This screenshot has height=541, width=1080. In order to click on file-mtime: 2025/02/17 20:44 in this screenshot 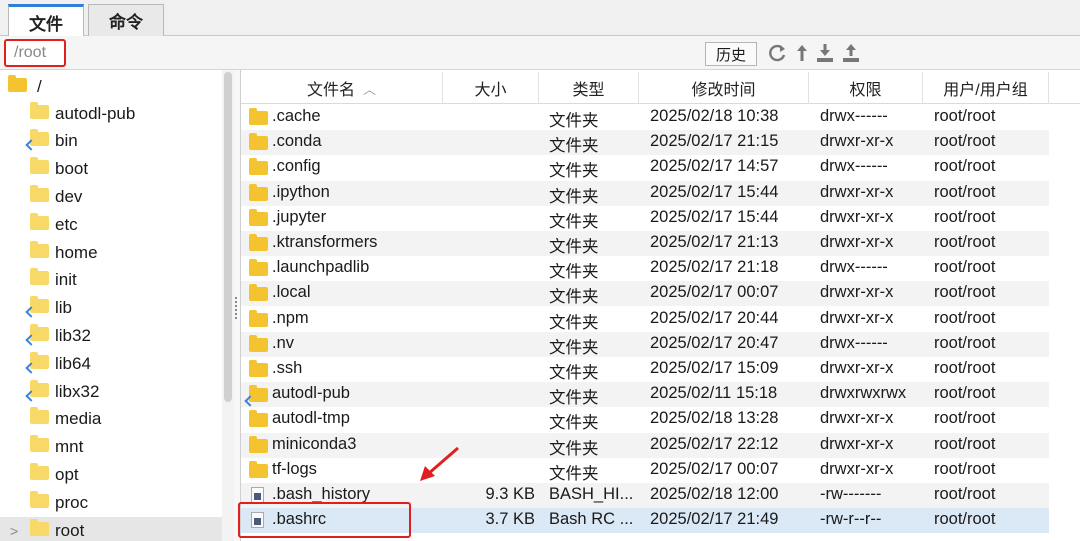, I will do `click(714, 317)`.